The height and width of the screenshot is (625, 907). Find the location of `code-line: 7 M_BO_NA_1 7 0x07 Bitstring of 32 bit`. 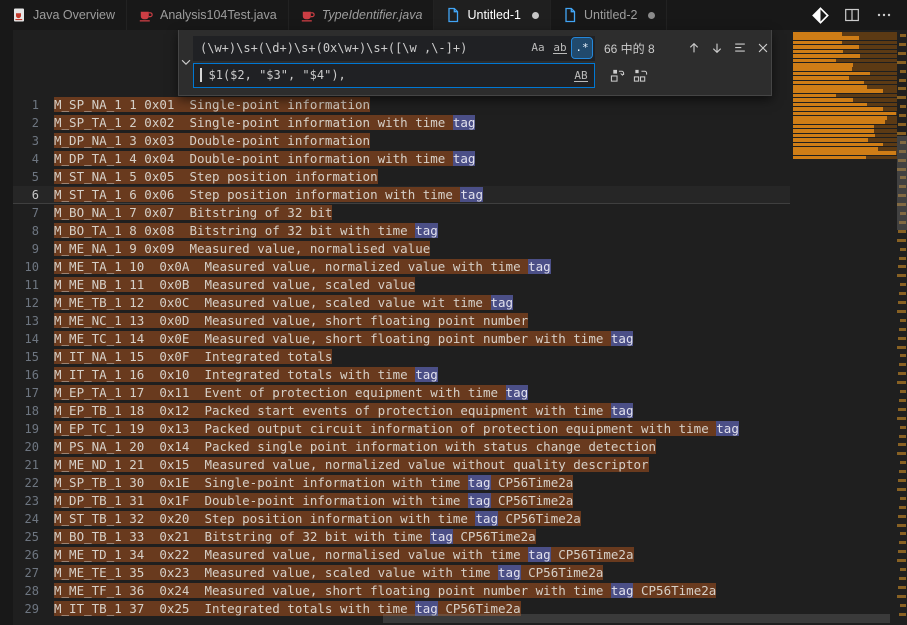

code-line: 7 M_BO_NA_1 7 0x07 Bitstring of 32 bit is located at coordinates (401, 213).